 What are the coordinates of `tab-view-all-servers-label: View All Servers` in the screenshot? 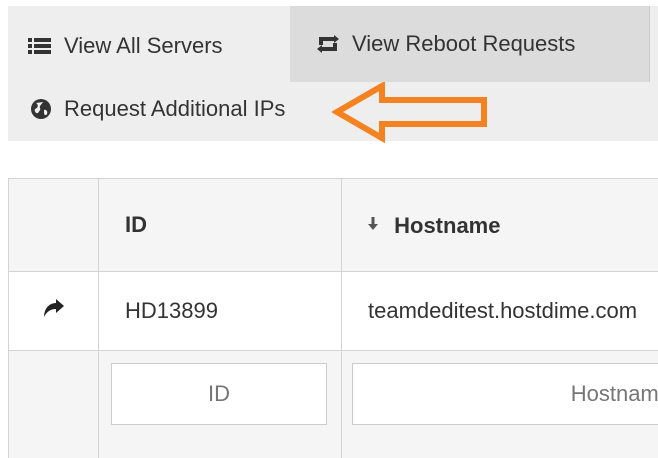 It's located at (143, 45).